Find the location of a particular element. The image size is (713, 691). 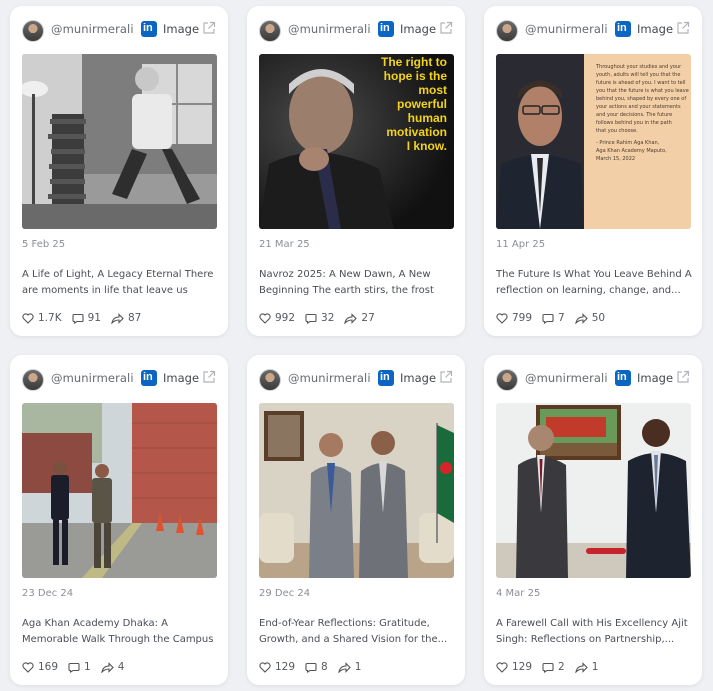

post-date: 29 Dec 24 is located at coordinates (285, 593).